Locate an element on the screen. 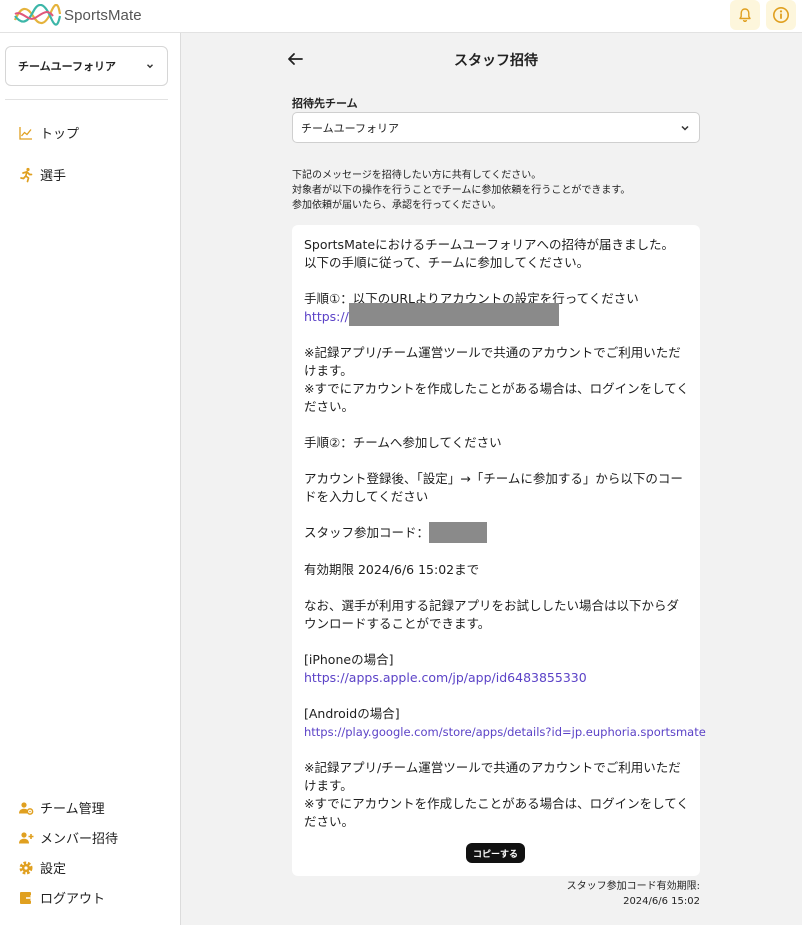 This screenshot has width=802, height=925. sidebar-item-settings: 設定 is located at coordinates (42, 867).